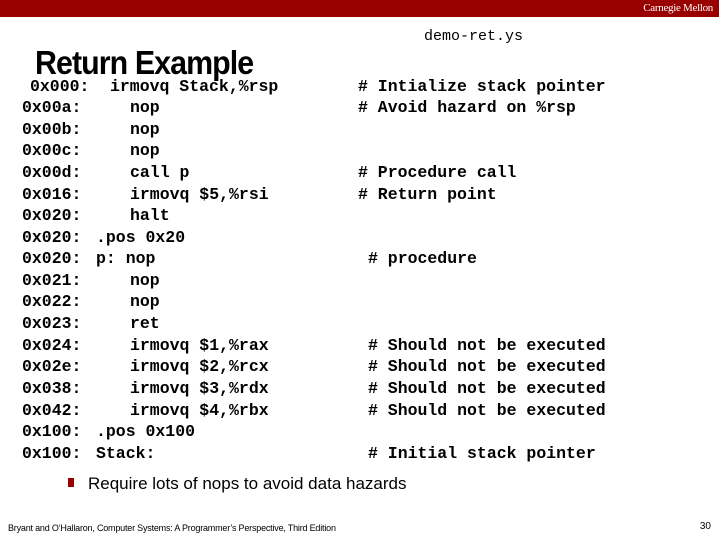  What do you see at coordinates (52, 345) in the screenshot?
I see `code-address: 0x024:` at bounding box center [52, 345].